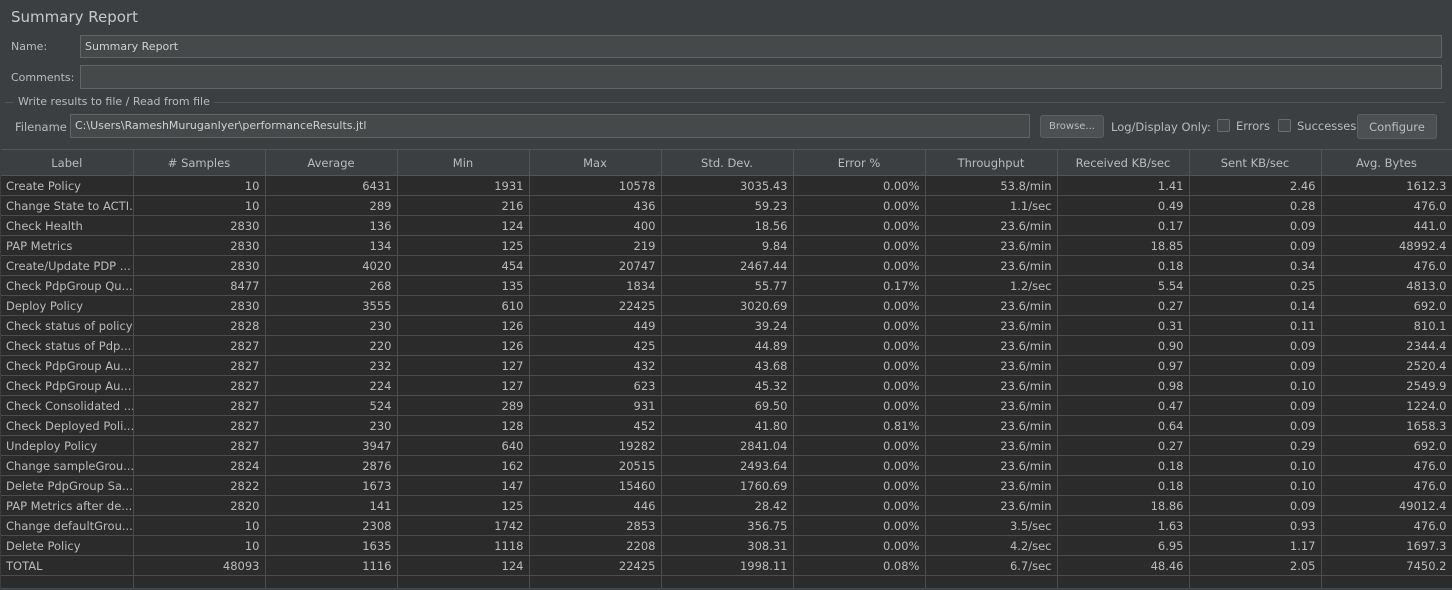  What do you see at coordinates (199, 465) in the screenshot?
I see `cell-samples: 2824` at bounding box center [199, 465].